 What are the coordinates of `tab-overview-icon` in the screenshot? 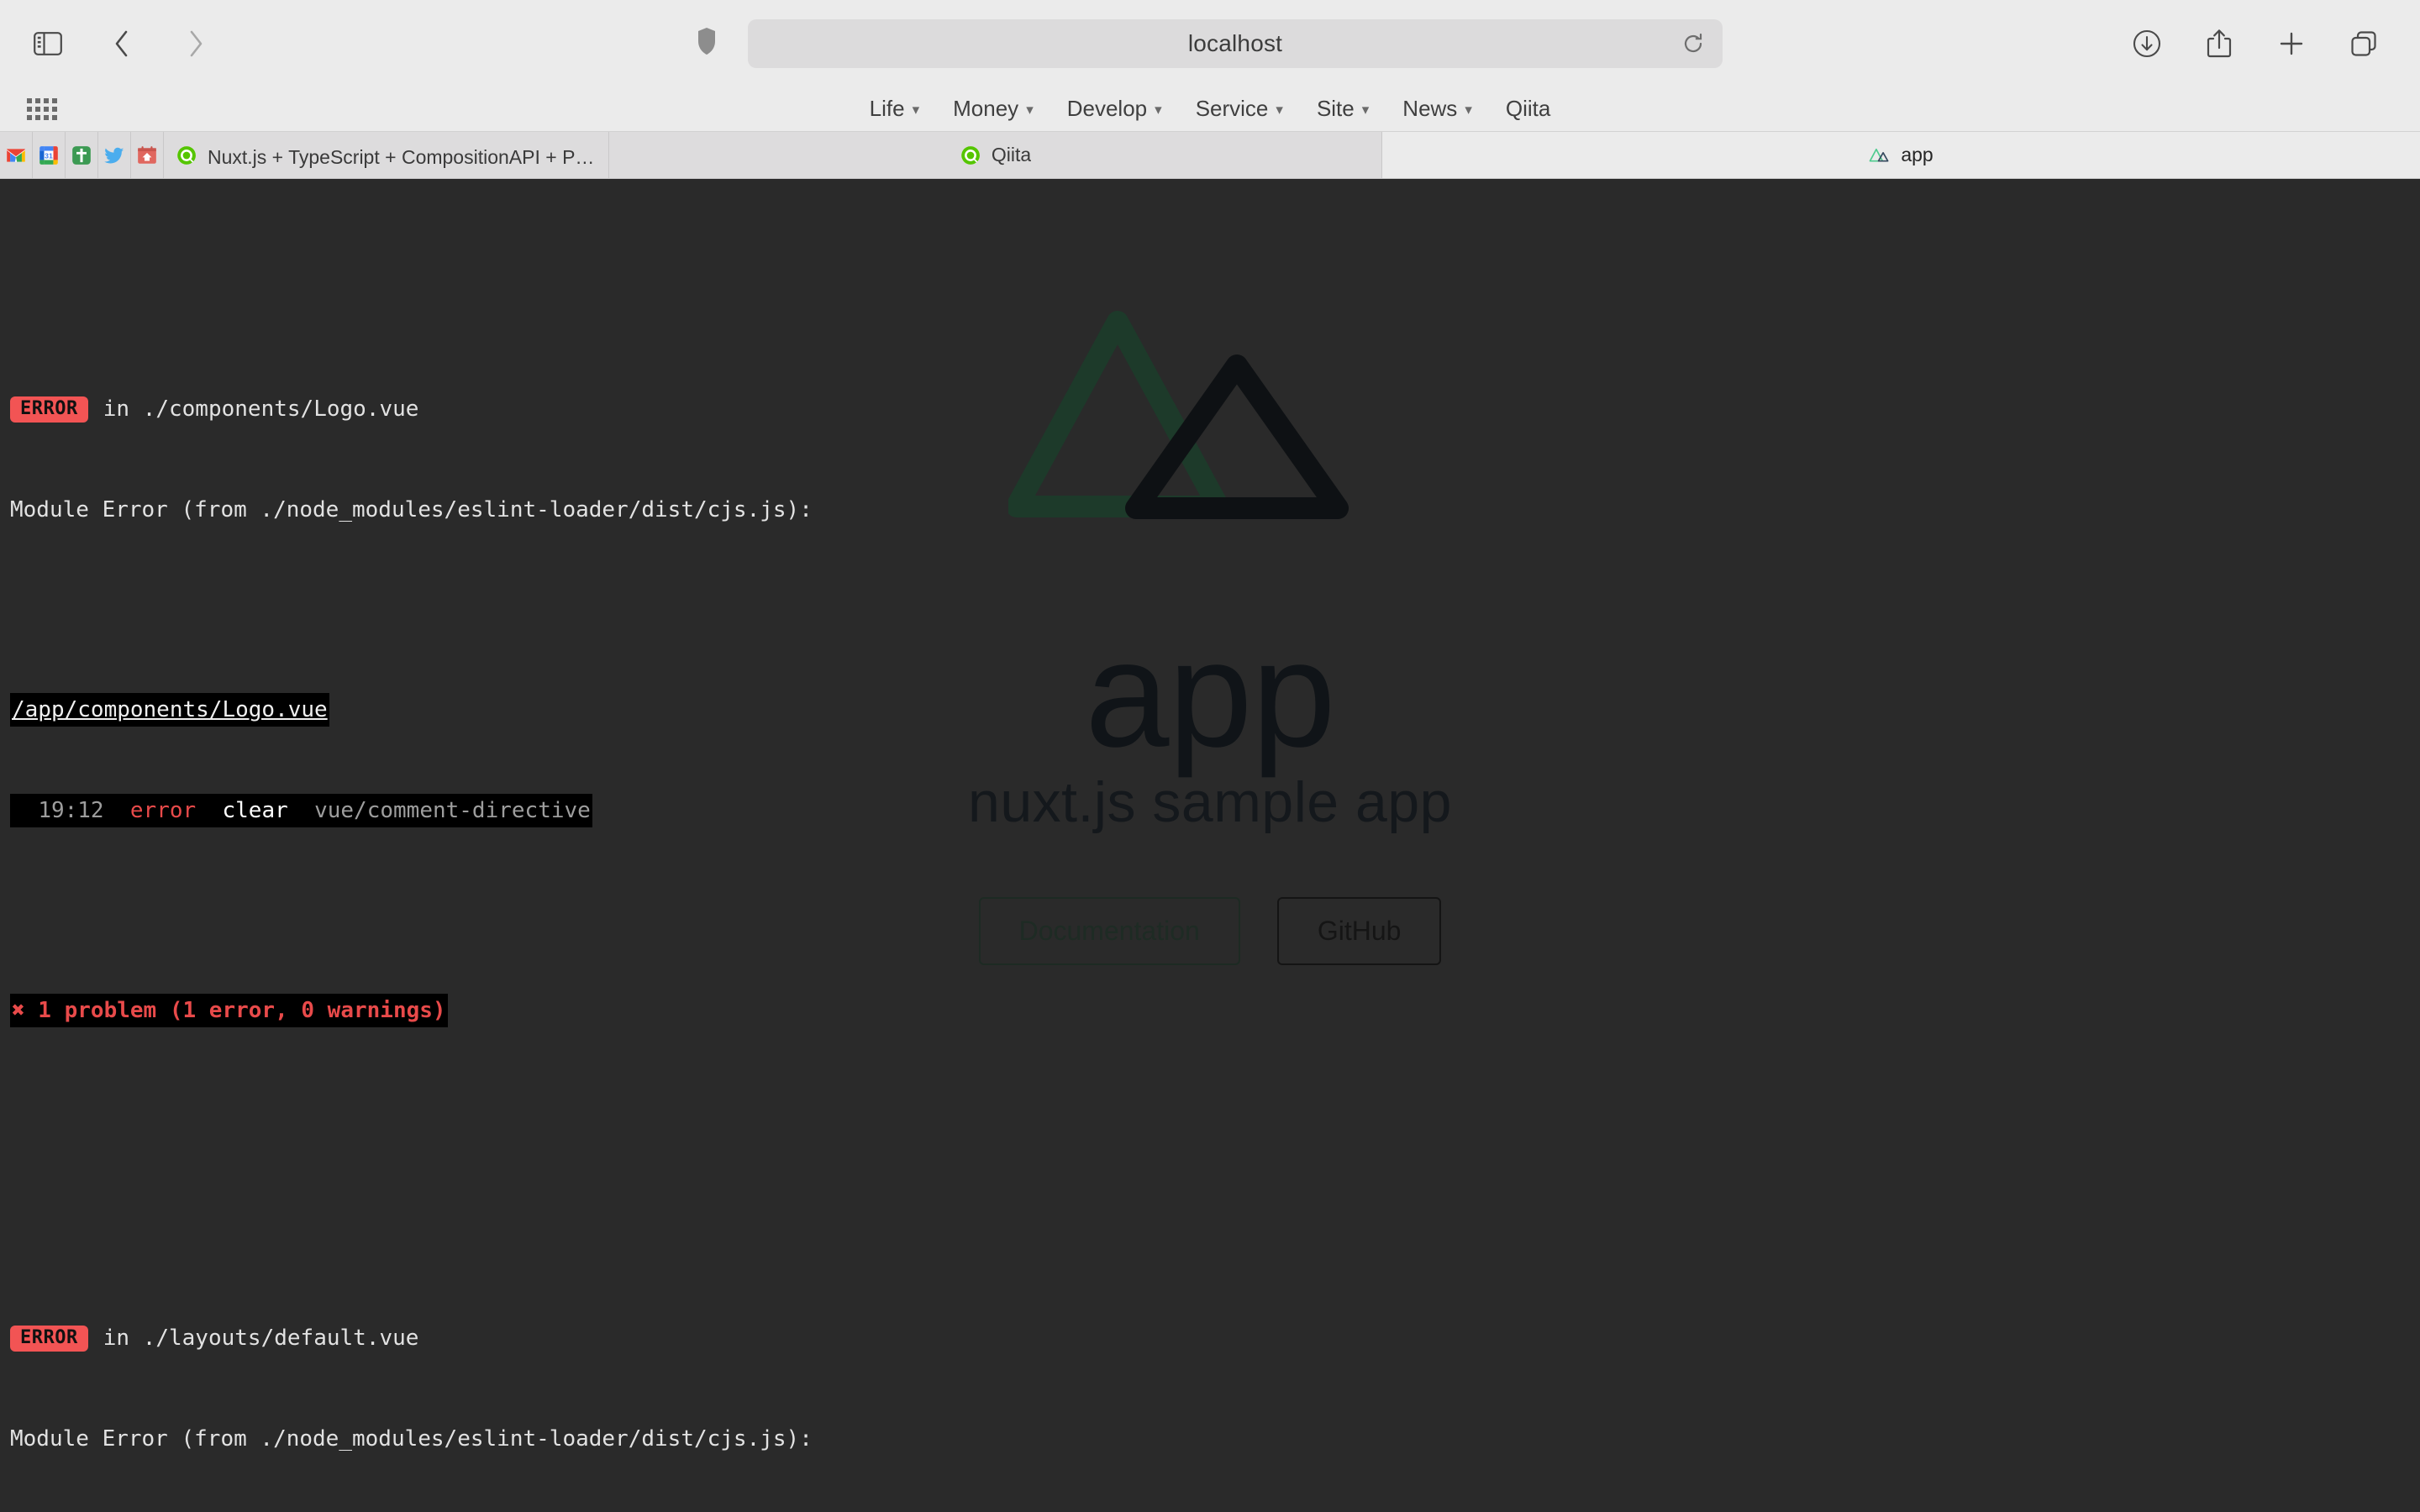 It's located at (2363, 43).